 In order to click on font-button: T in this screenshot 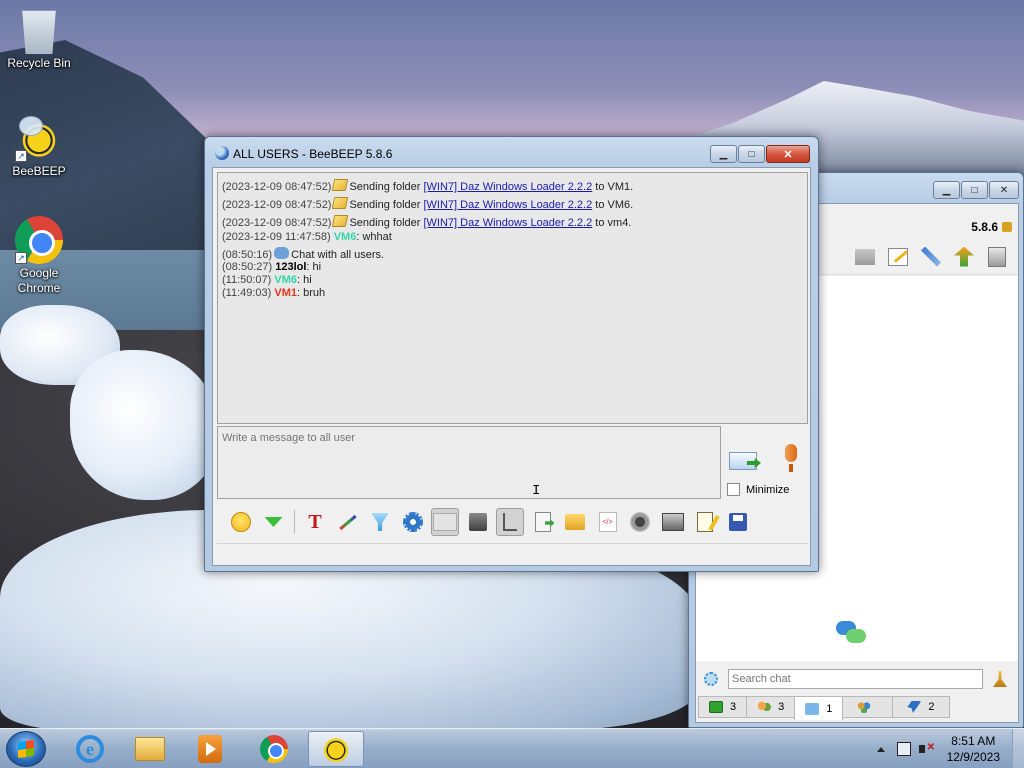, I will do `click(315, 522)`.